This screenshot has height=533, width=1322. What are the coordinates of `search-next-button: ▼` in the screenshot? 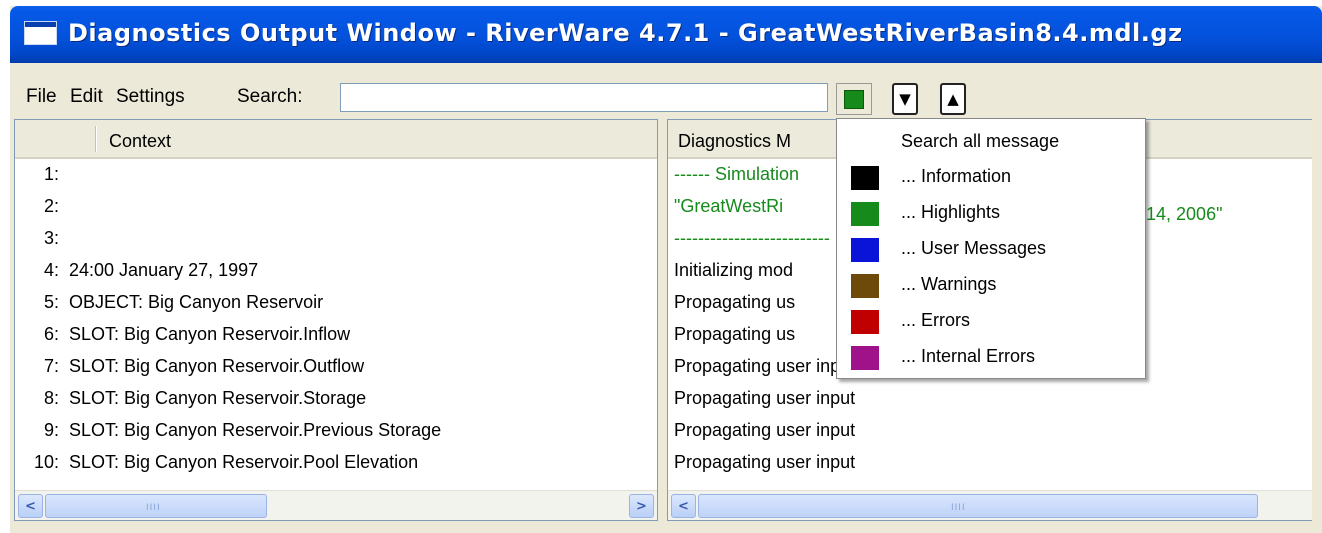 It's located at (905, 99).